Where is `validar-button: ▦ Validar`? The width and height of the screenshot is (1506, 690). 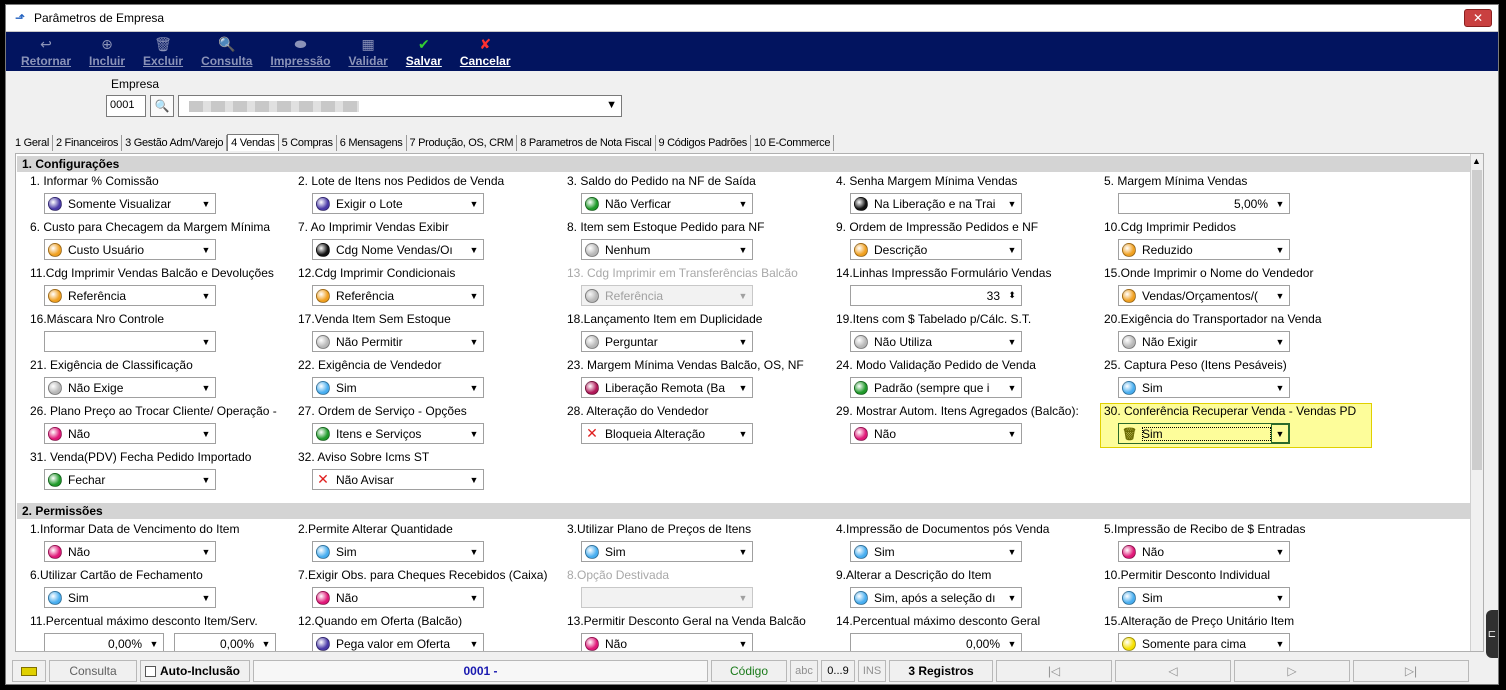 validar-button: ▦ Validar is located at coordinates (367, 52).